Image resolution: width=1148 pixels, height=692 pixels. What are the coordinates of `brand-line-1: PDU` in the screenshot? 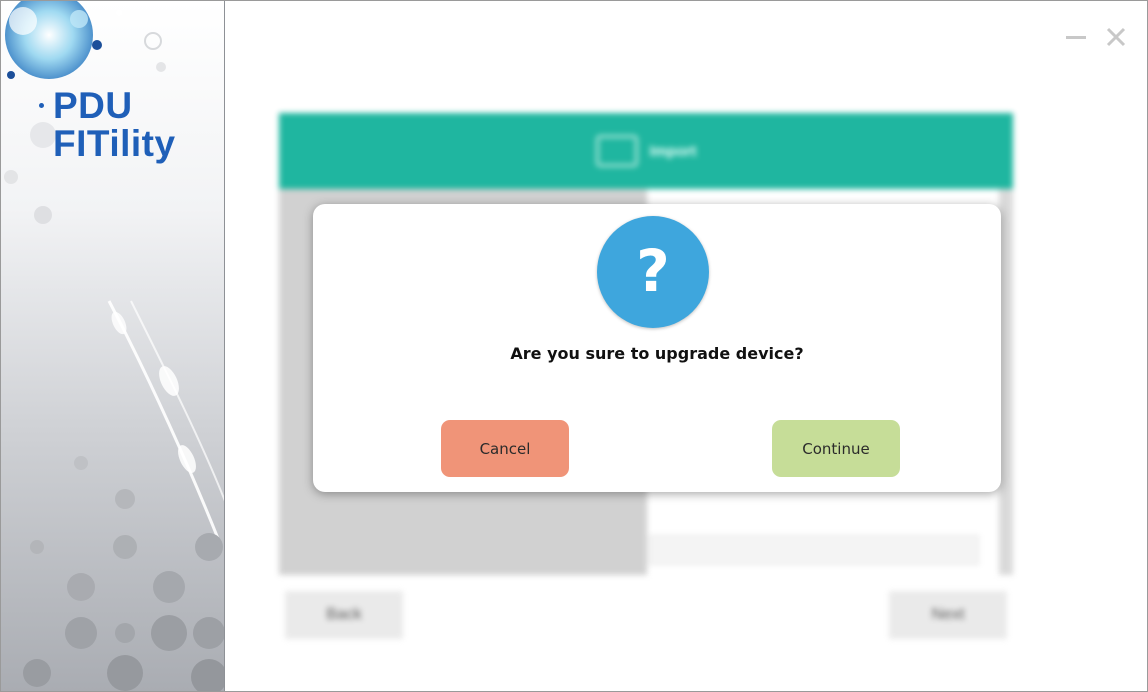 It's located at (93, 105).